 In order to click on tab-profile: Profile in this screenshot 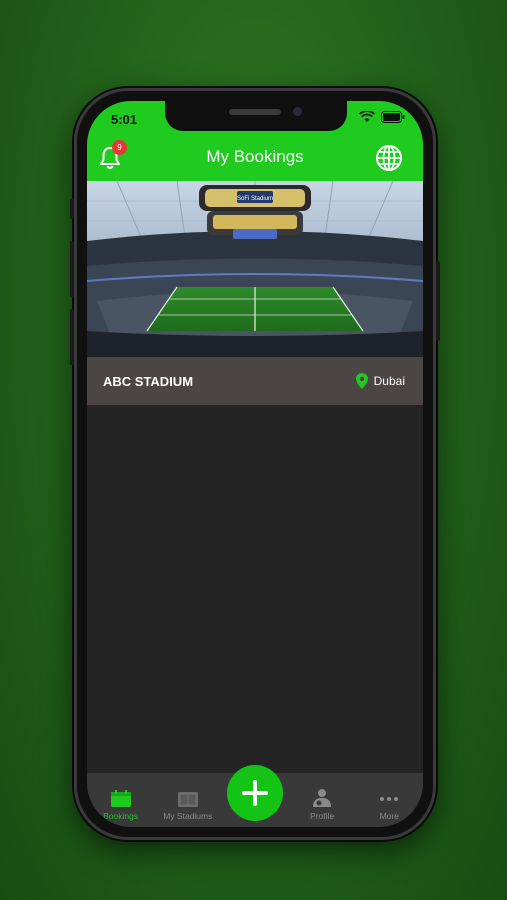, I will do `click(322, 800)`.